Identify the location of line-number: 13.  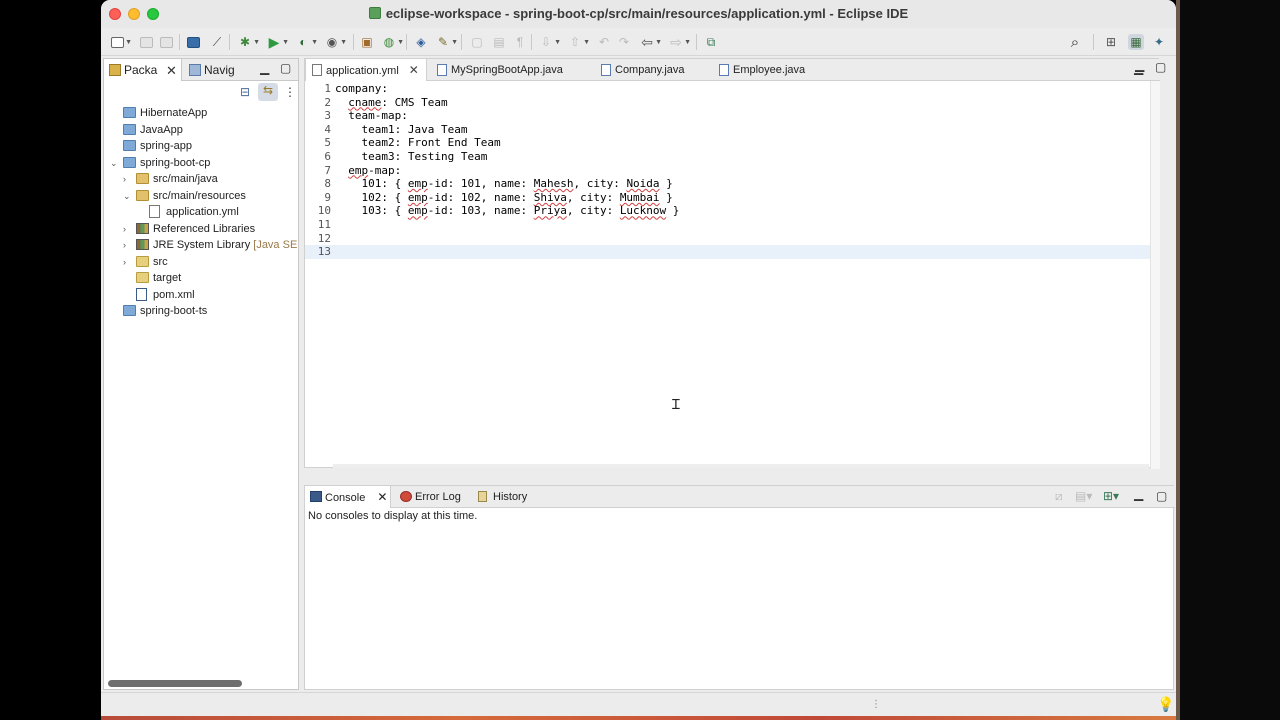
(324, 252).